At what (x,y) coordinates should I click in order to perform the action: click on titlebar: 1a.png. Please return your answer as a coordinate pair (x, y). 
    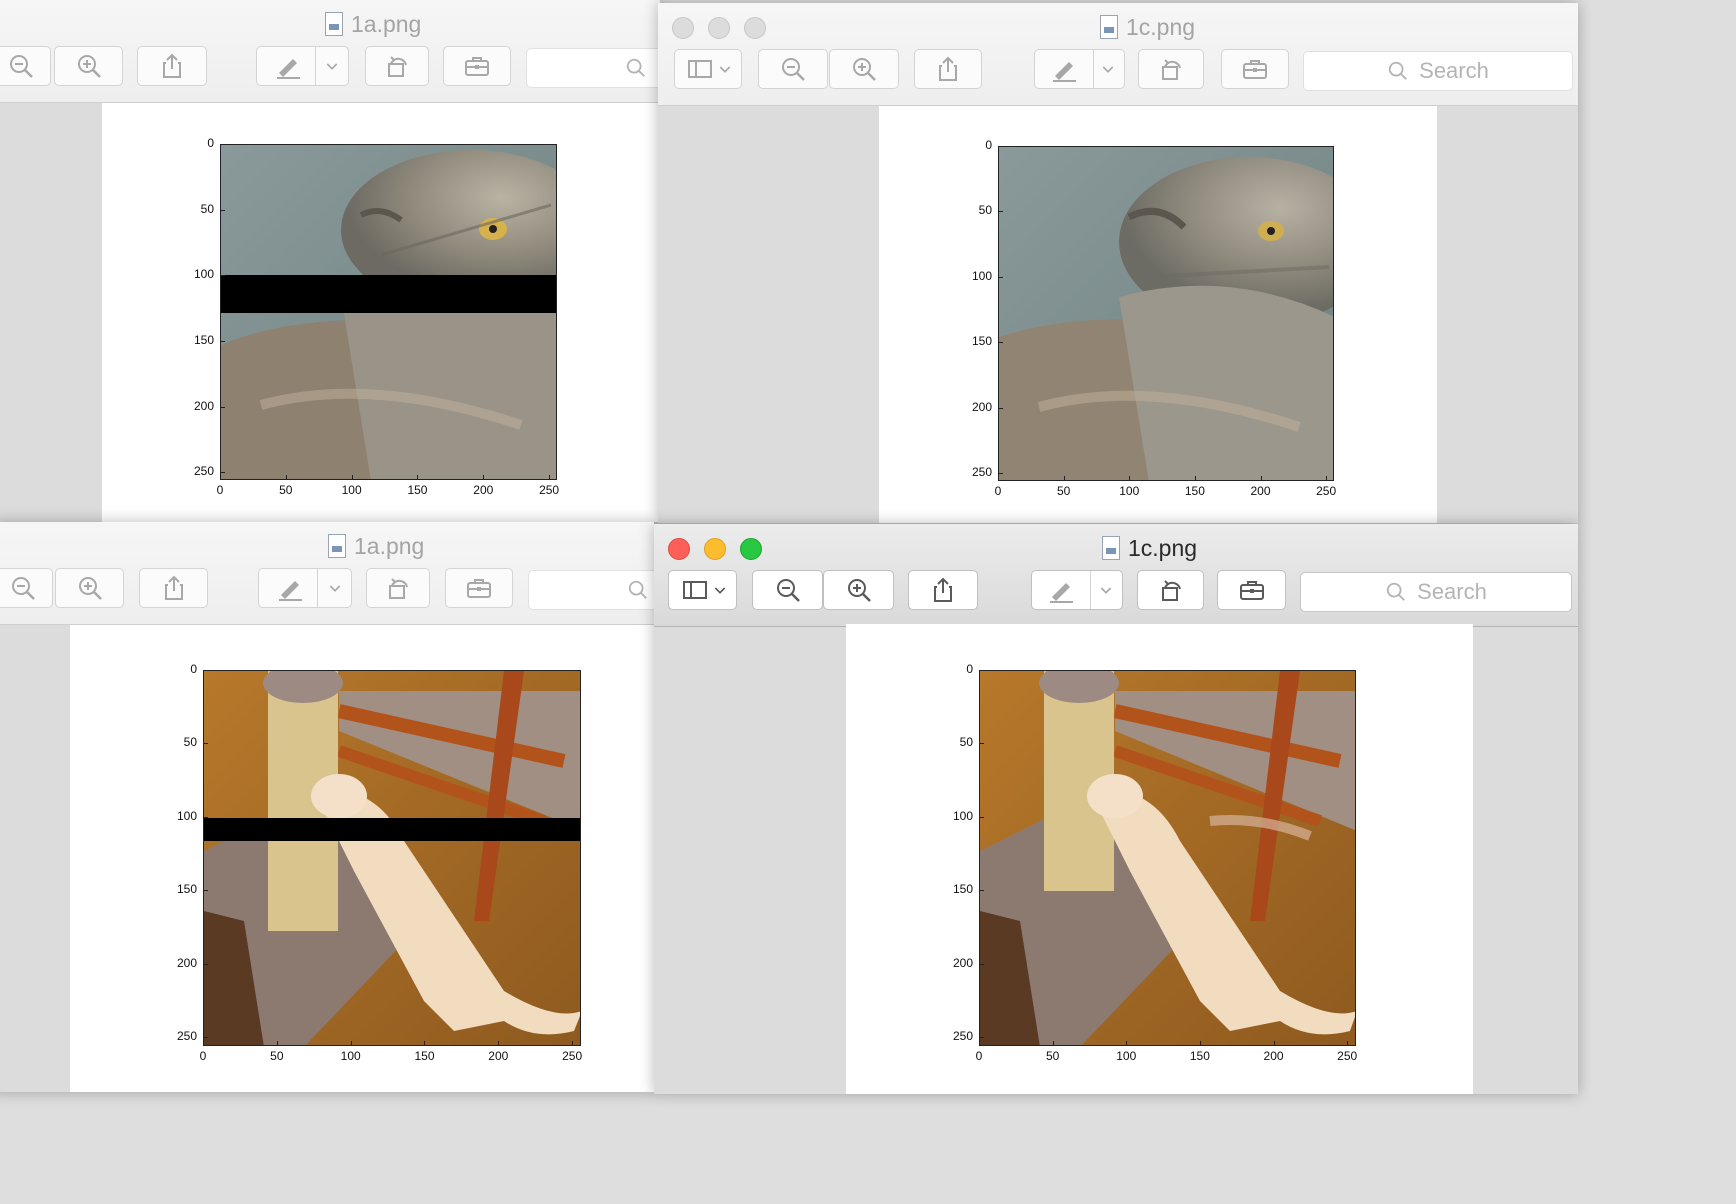
    Looking at the image, I should click on (330, 51).